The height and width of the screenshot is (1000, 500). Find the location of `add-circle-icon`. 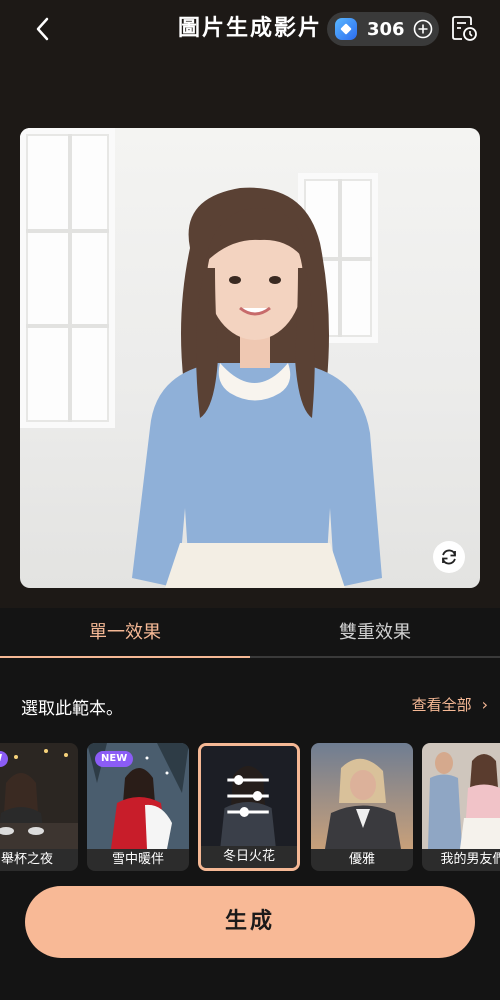

add-circle-icon is located at coordinates (423, 29).